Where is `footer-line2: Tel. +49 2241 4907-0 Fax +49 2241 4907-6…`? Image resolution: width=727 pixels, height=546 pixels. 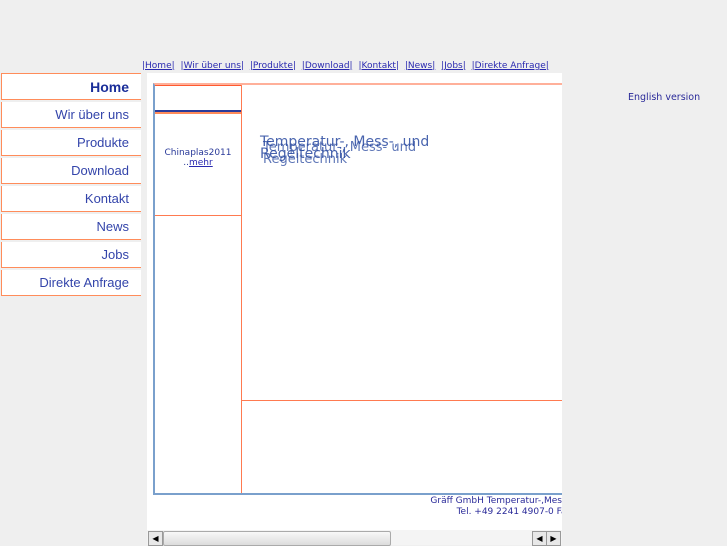 footer-line2: Tel. +49 2241 4907-0 Fax +49 2241 4907-6… is located at coordinates (509, 512).